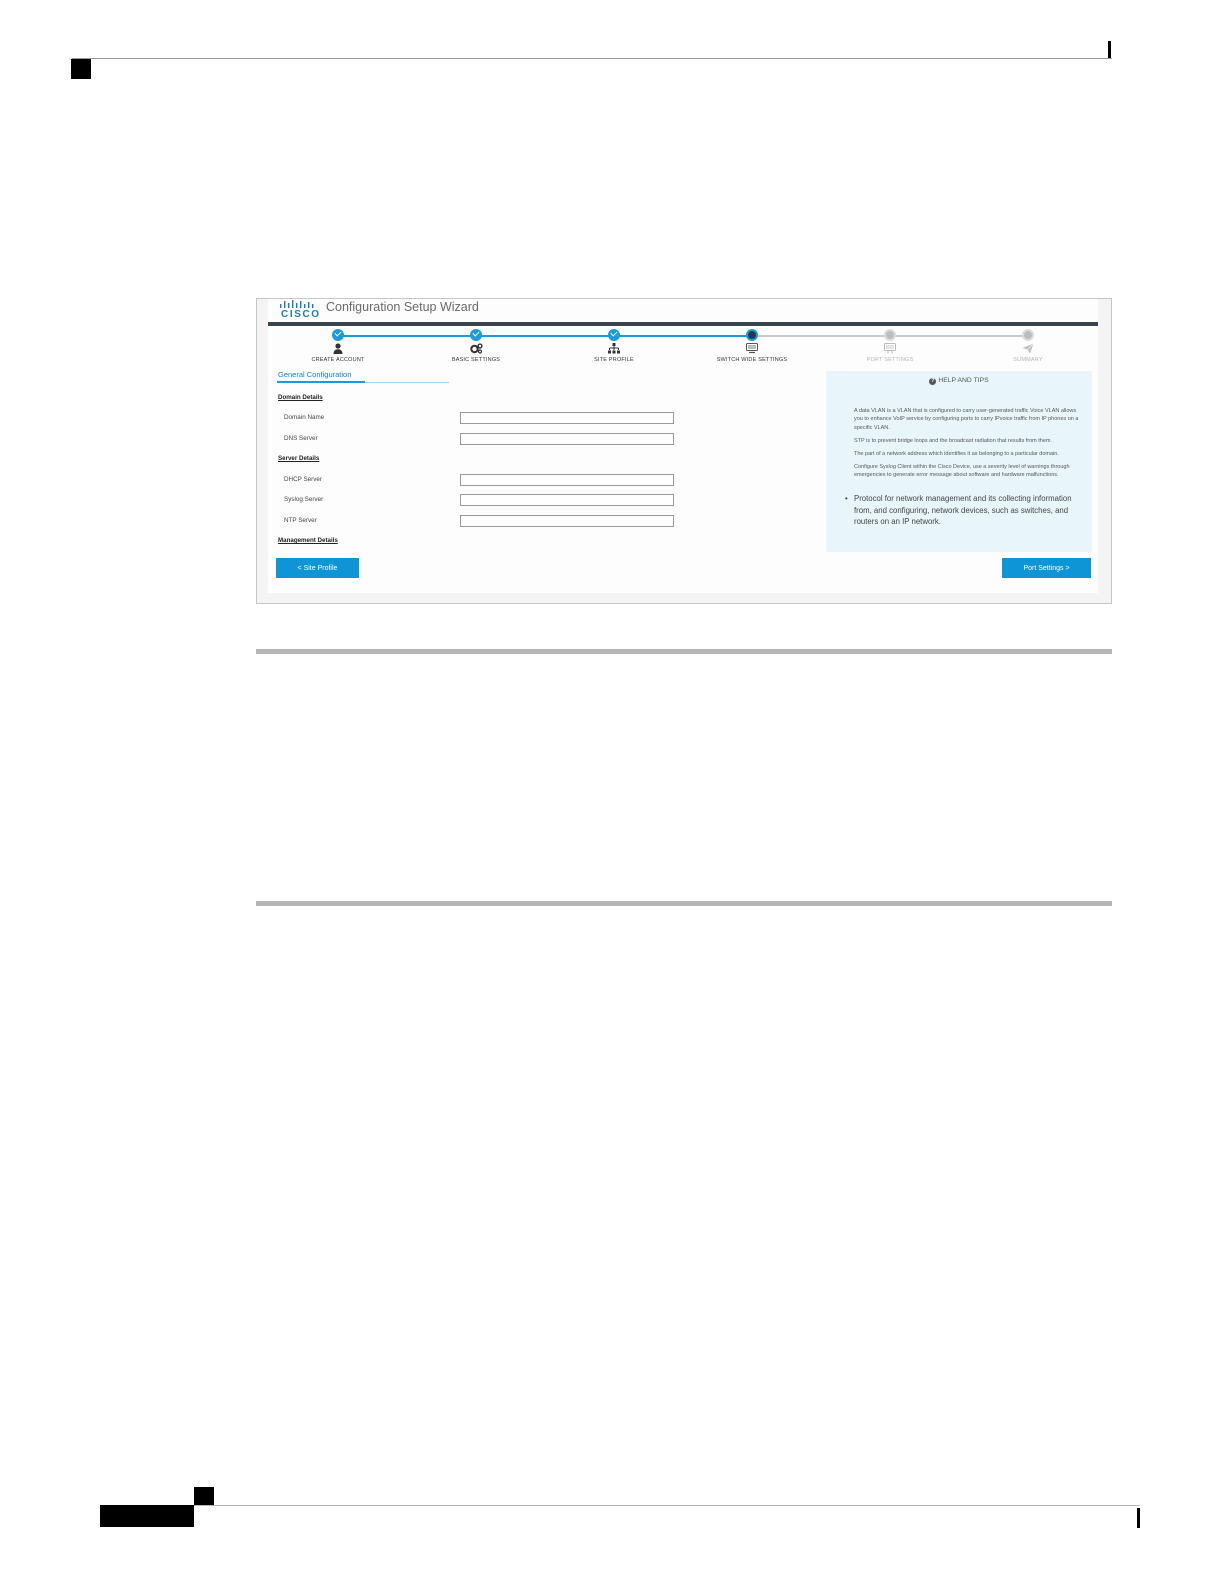  Describe the element at coordinates (204, 1496) in the screenshot. I see `page-footer-marker` at that location.